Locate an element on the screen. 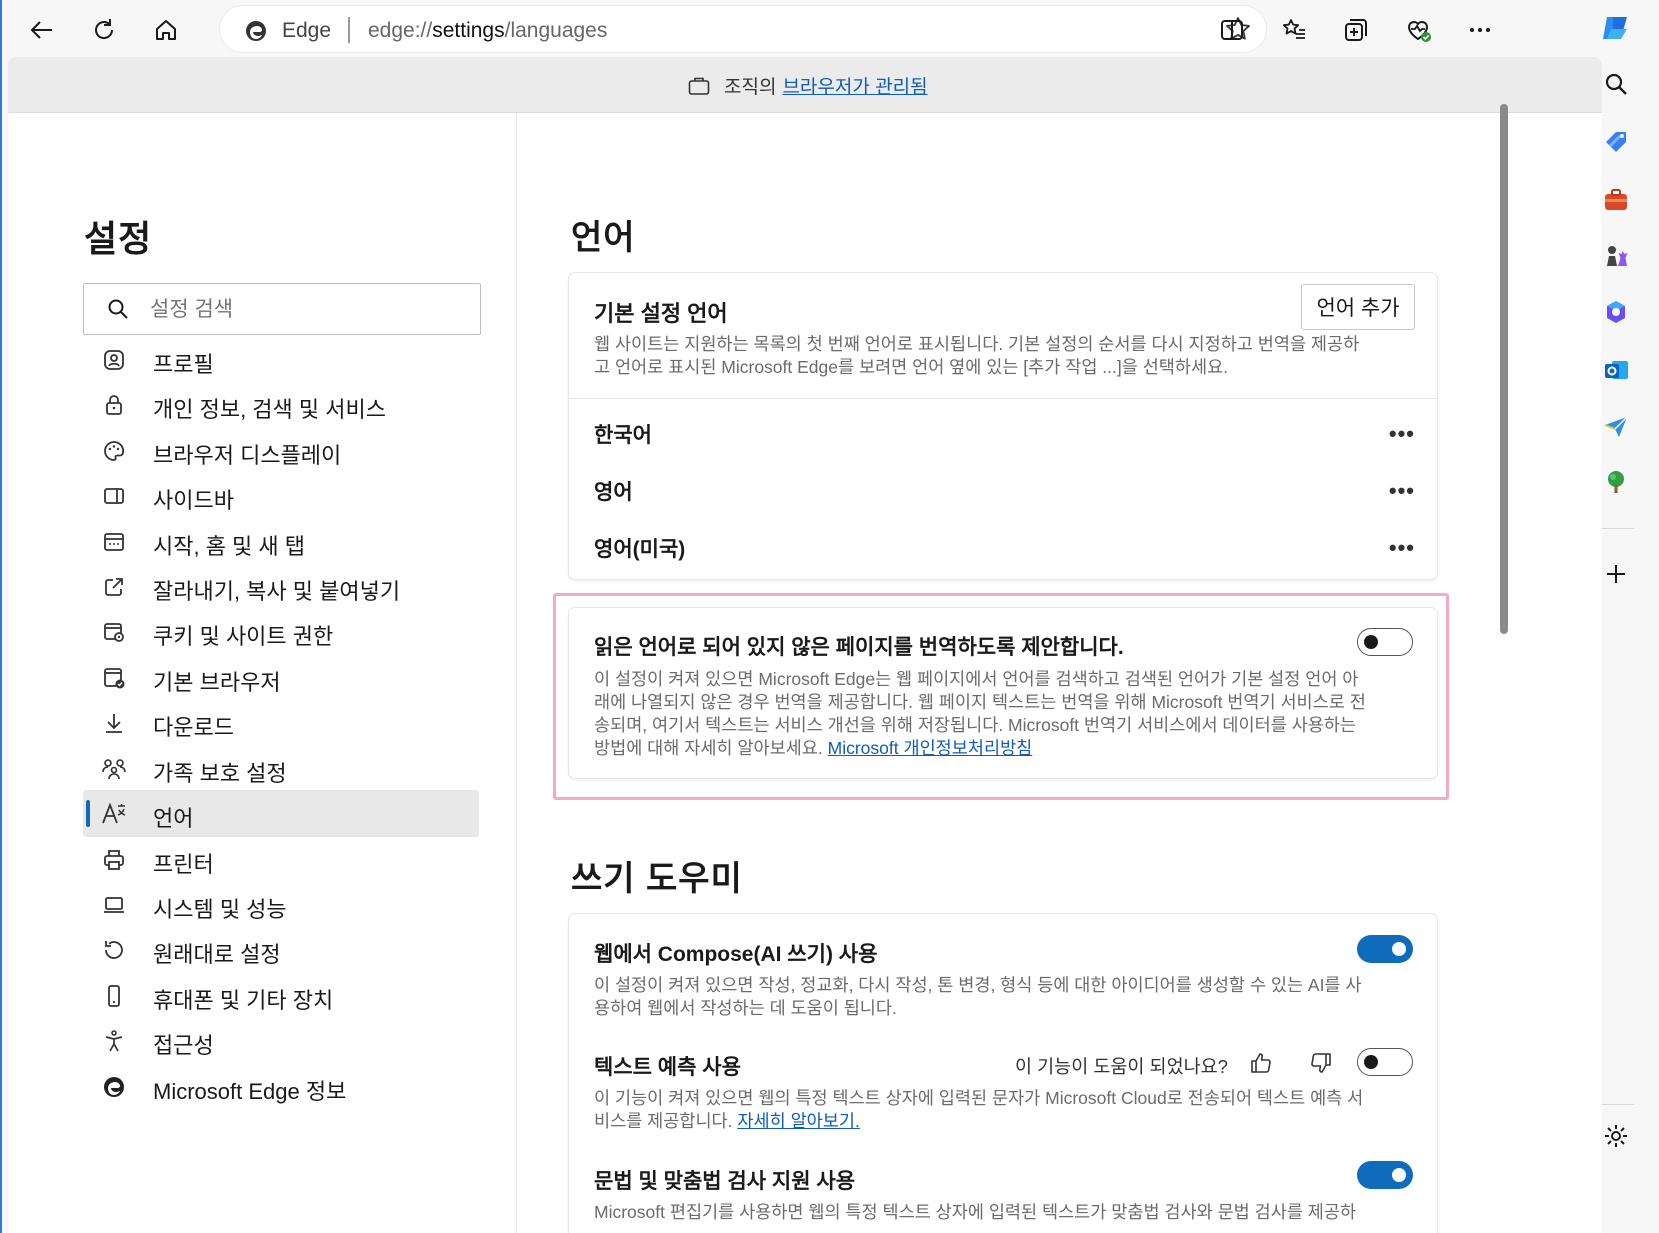 The width and height of the screenshot is (1659, 1233). heart-pulse-icon is located at coordinates (1418, 30).